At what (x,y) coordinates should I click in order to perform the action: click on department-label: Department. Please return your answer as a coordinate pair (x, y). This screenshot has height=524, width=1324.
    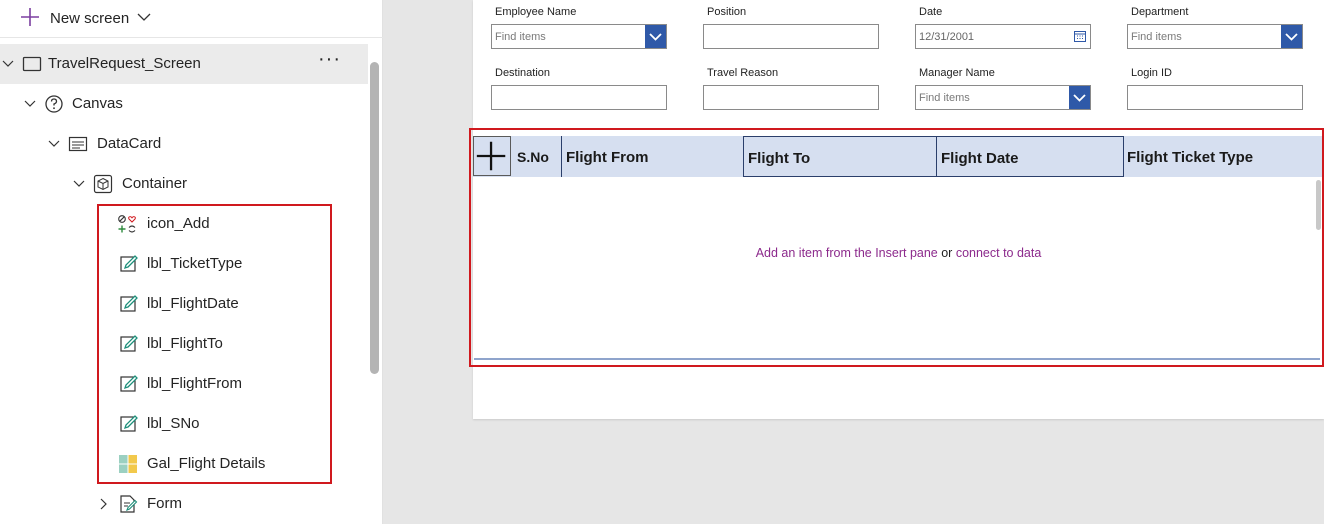
    Looking at the image, I should click on (1160, 12).